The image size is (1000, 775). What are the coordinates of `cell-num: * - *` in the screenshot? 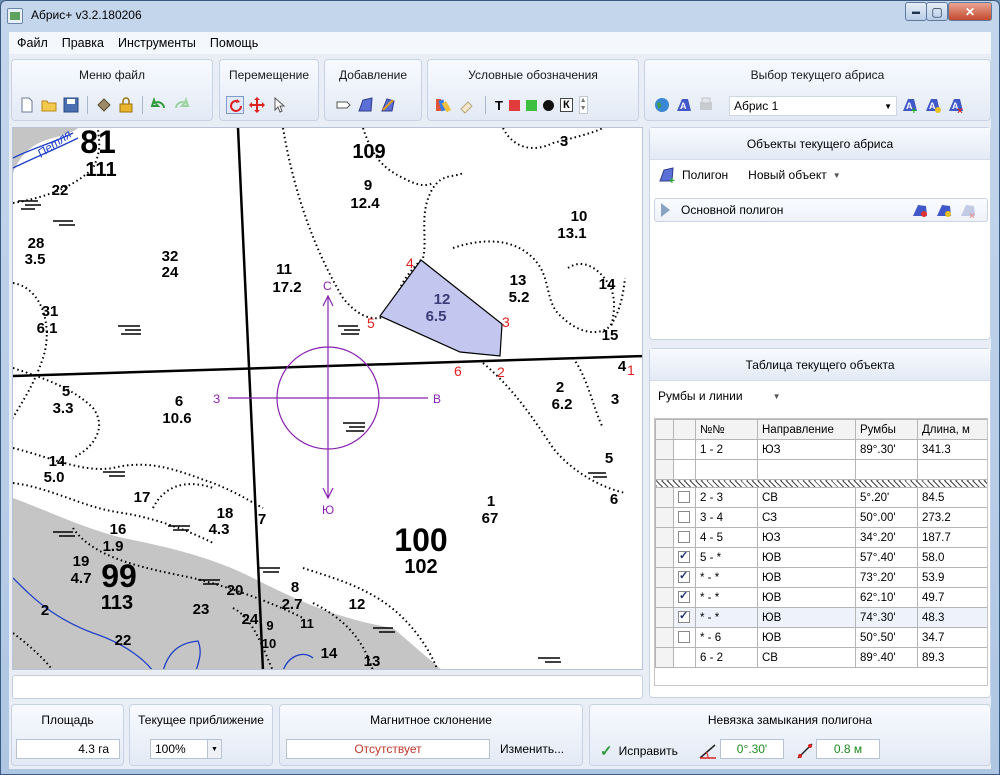 It's located at (726, 577).